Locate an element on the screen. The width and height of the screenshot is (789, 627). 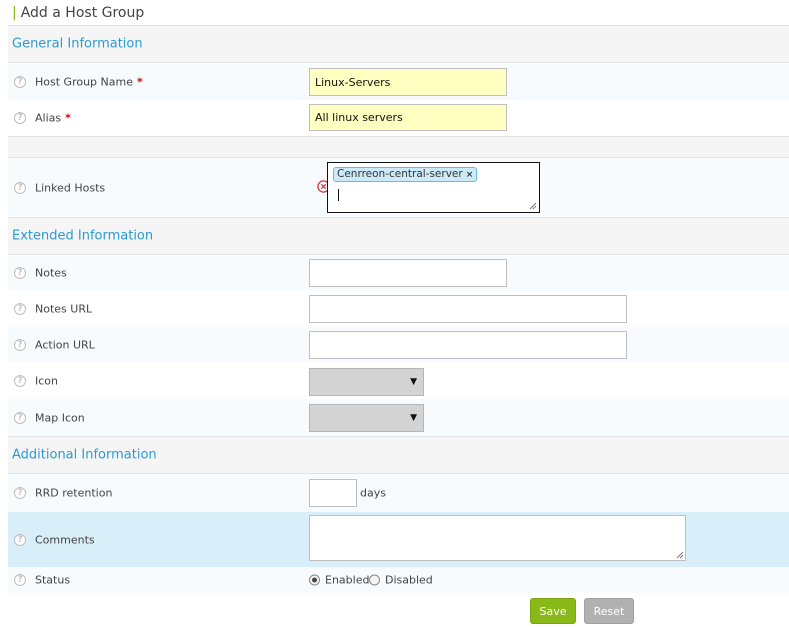
form-row-notes-url: ? Notes URL is located at coordinates (398, 309).